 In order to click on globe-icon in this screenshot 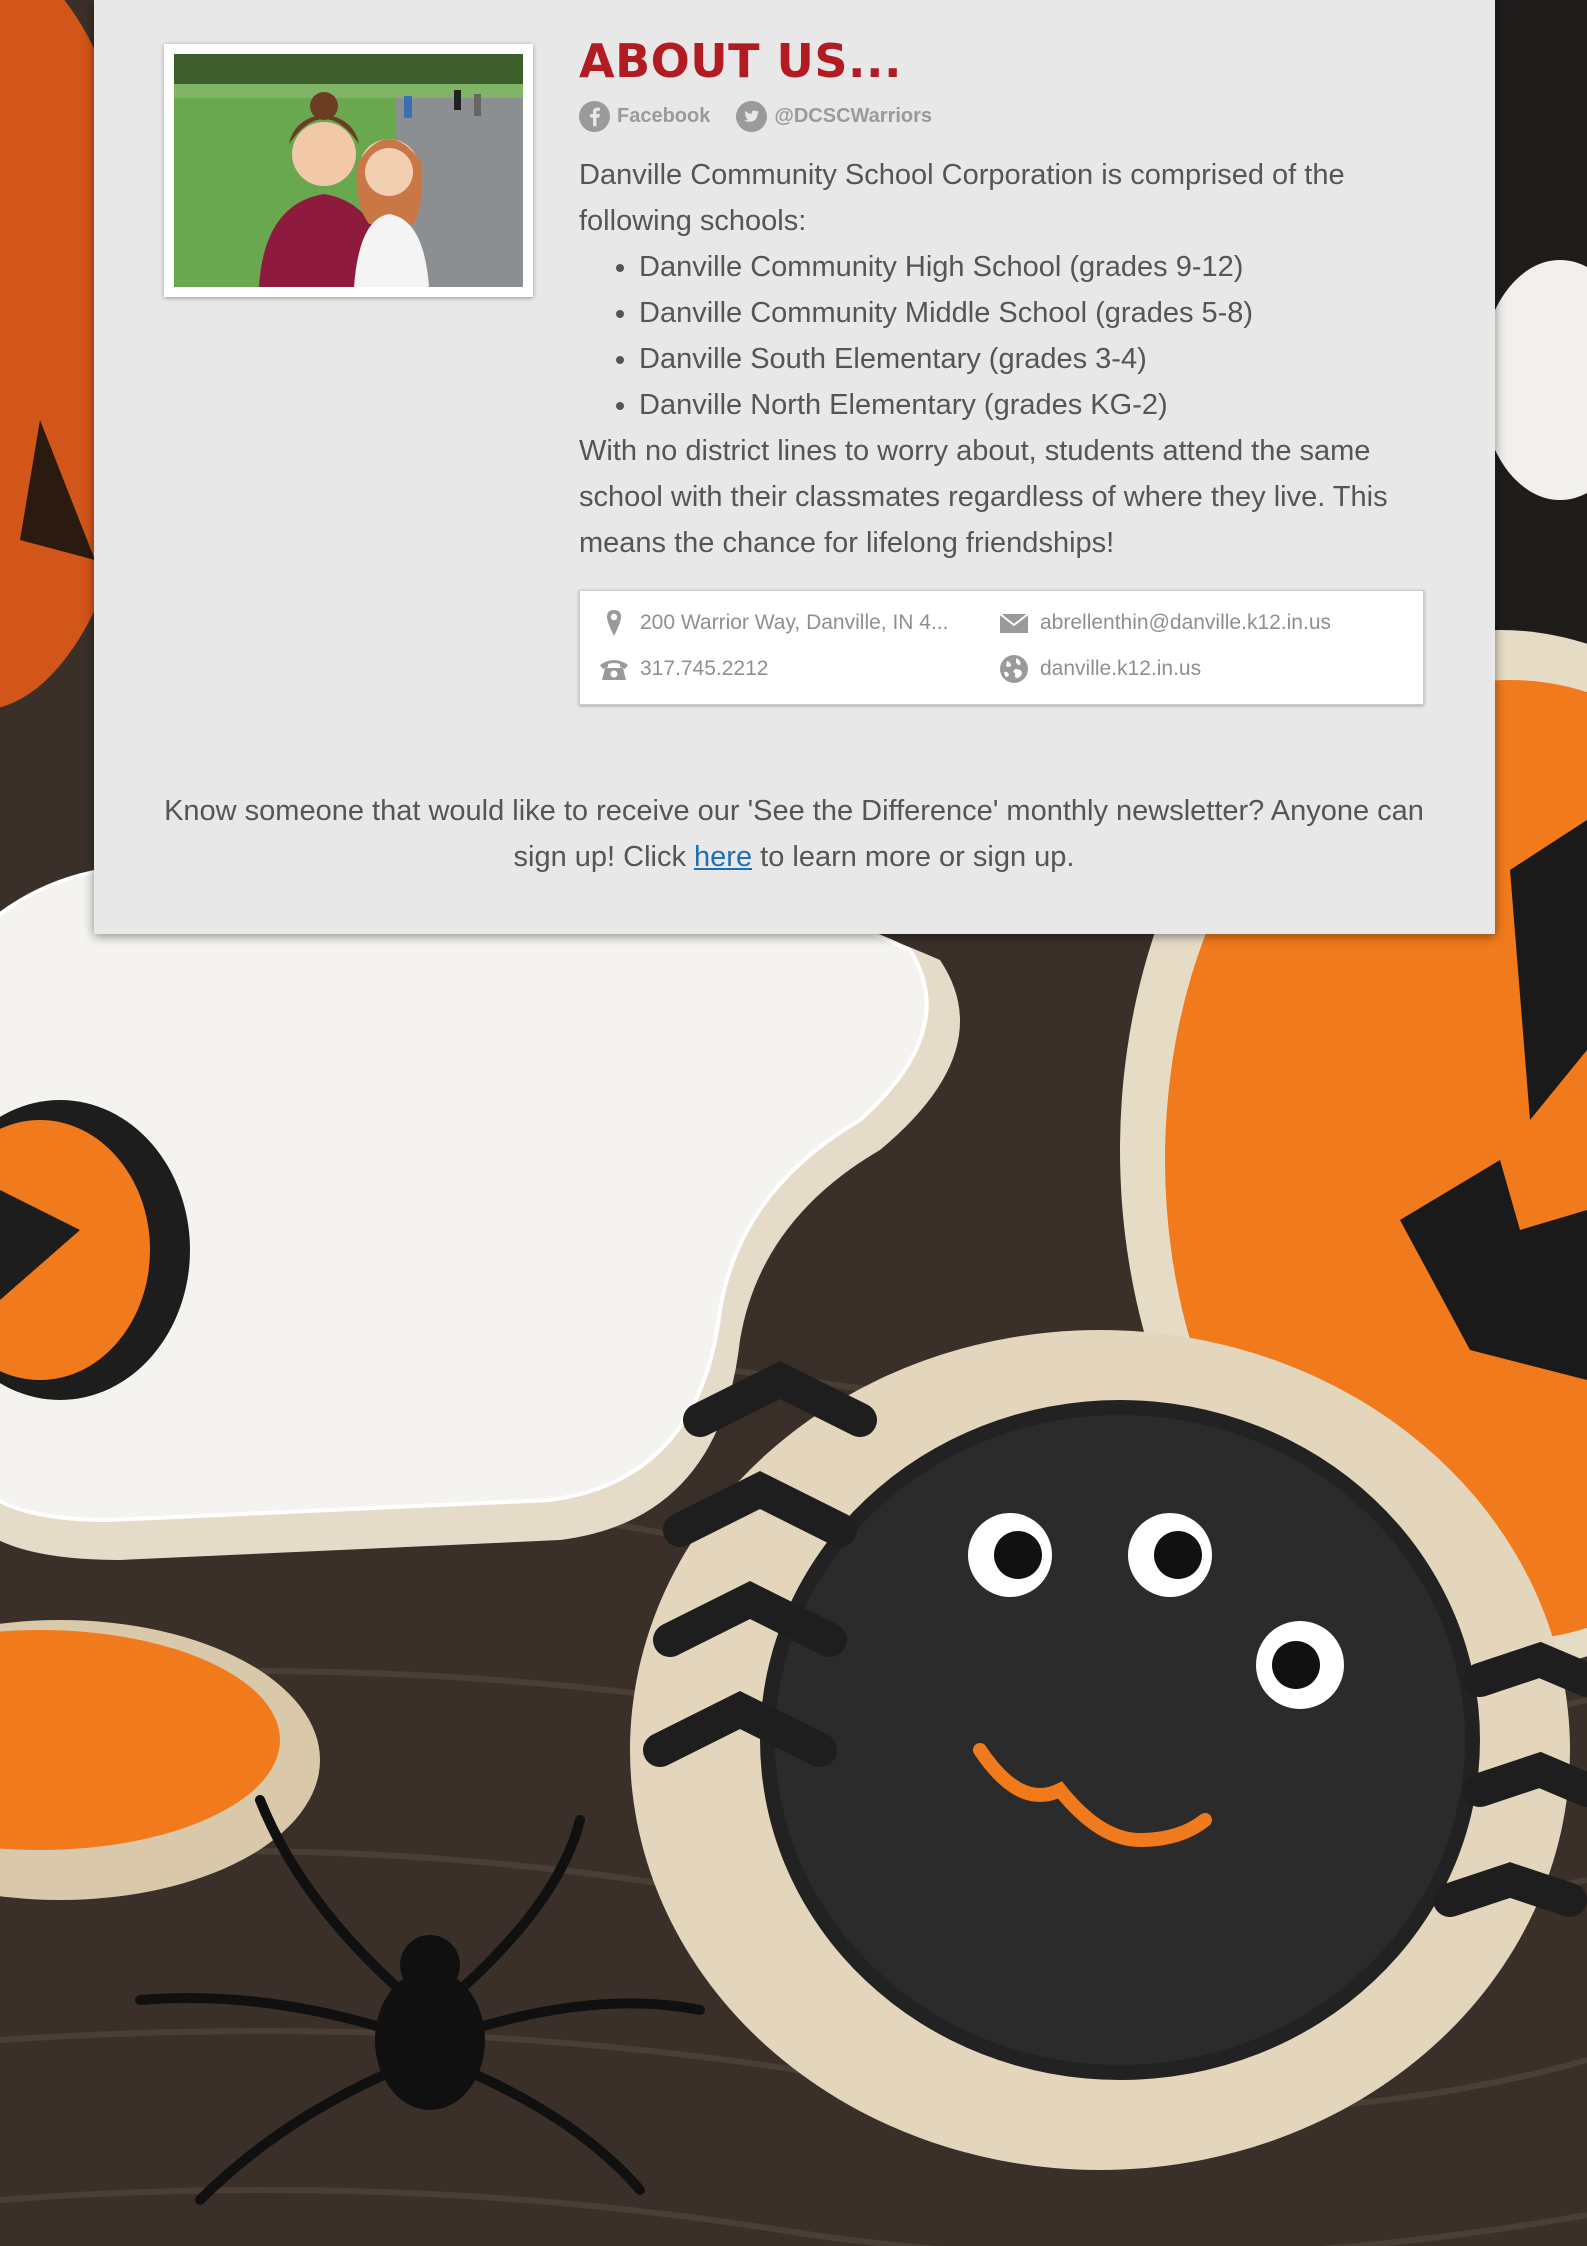, I will do `click(1014, 669)`.